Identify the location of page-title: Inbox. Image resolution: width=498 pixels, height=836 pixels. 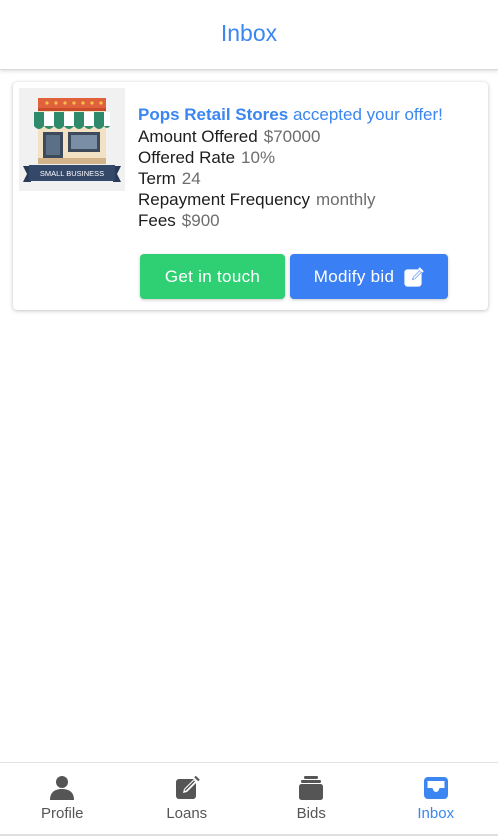
(249, 33).